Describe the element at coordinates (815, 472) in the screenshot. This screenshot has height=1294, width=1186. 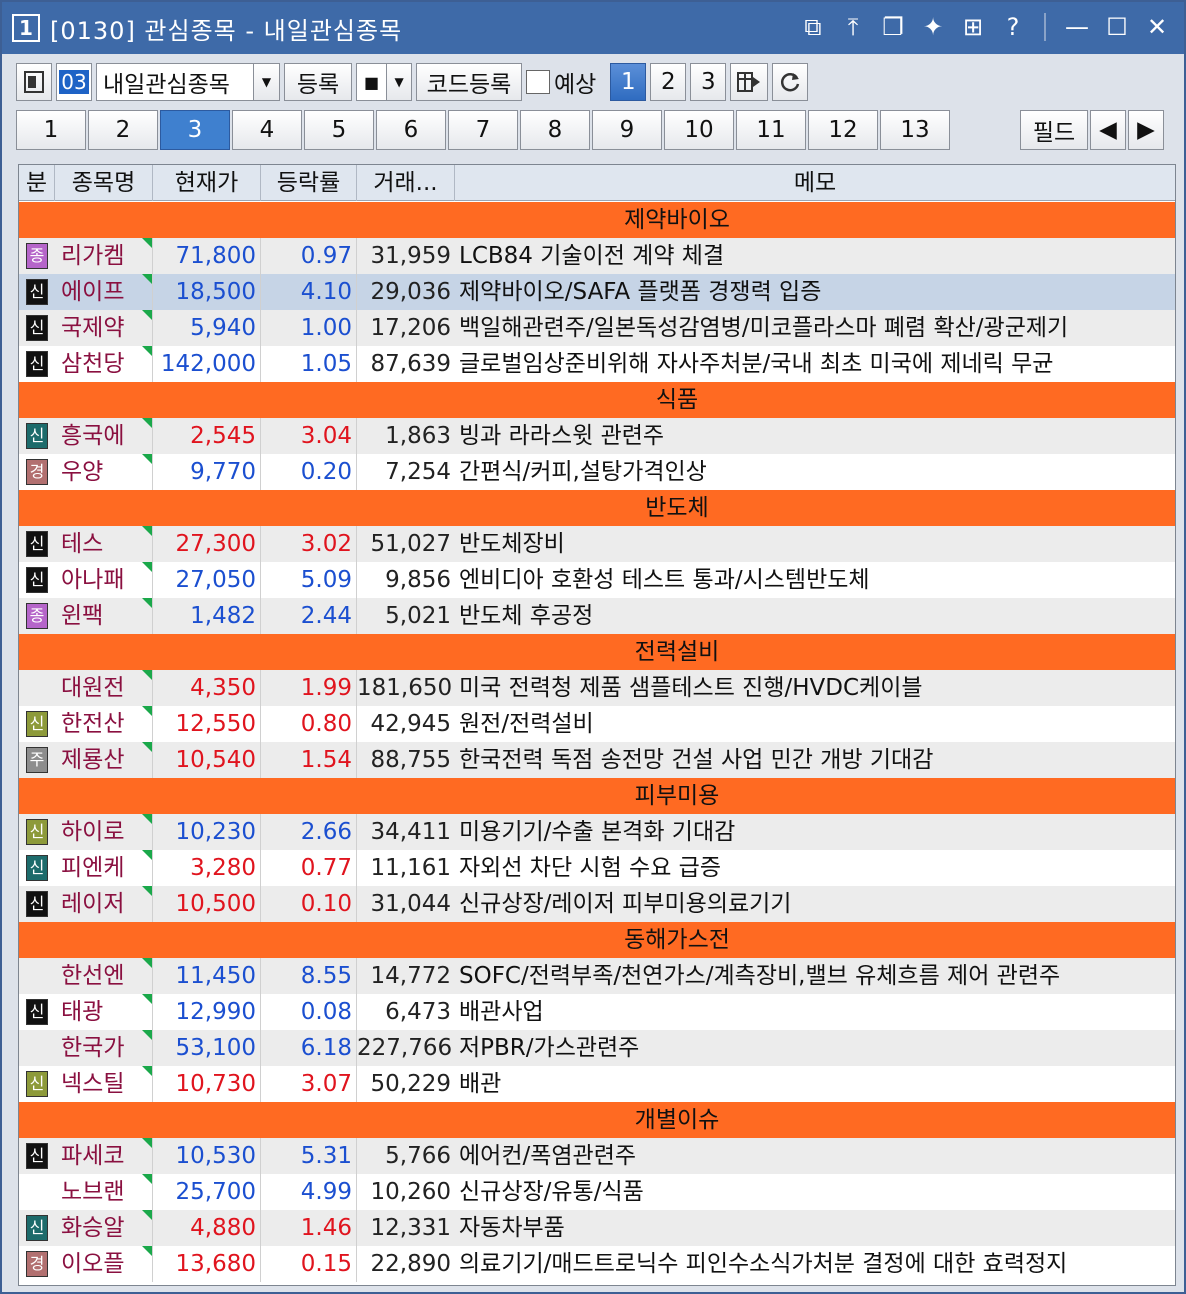
I see `memo: 간편식/커피,설탕가격인상` at that location.